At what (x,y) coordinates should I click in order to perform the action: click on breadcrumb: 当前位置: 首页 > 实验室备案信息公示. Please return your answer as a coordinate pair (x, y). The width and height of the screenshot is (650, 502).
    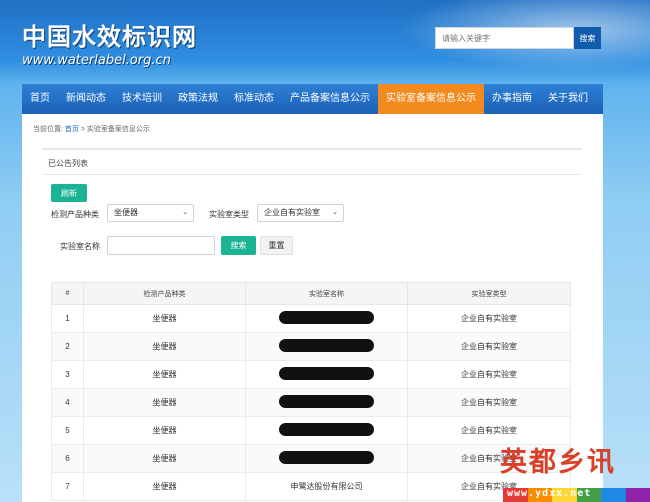
    Looking at the image, I should click on (91, 129).